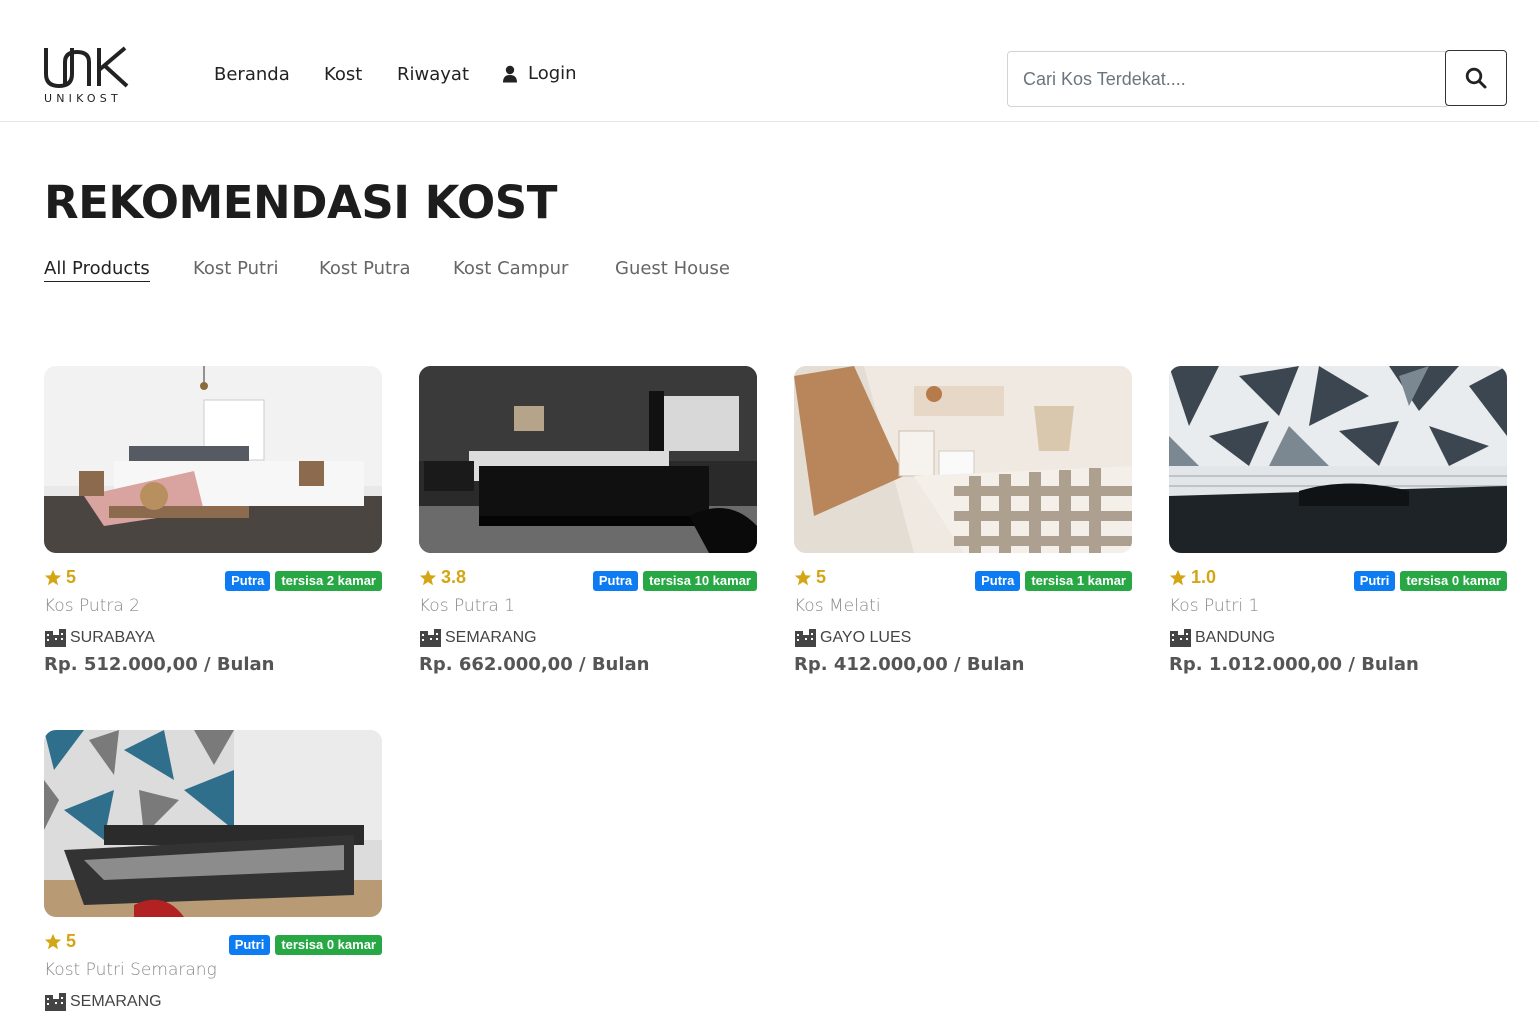 Image resolution: width=1539 pixels, height=1025 pixels. What do you see at coordinates (365, 268) in the screenshot?
I see `filter-kost-putra: Kost Putra` at bounding box center [365, 268].